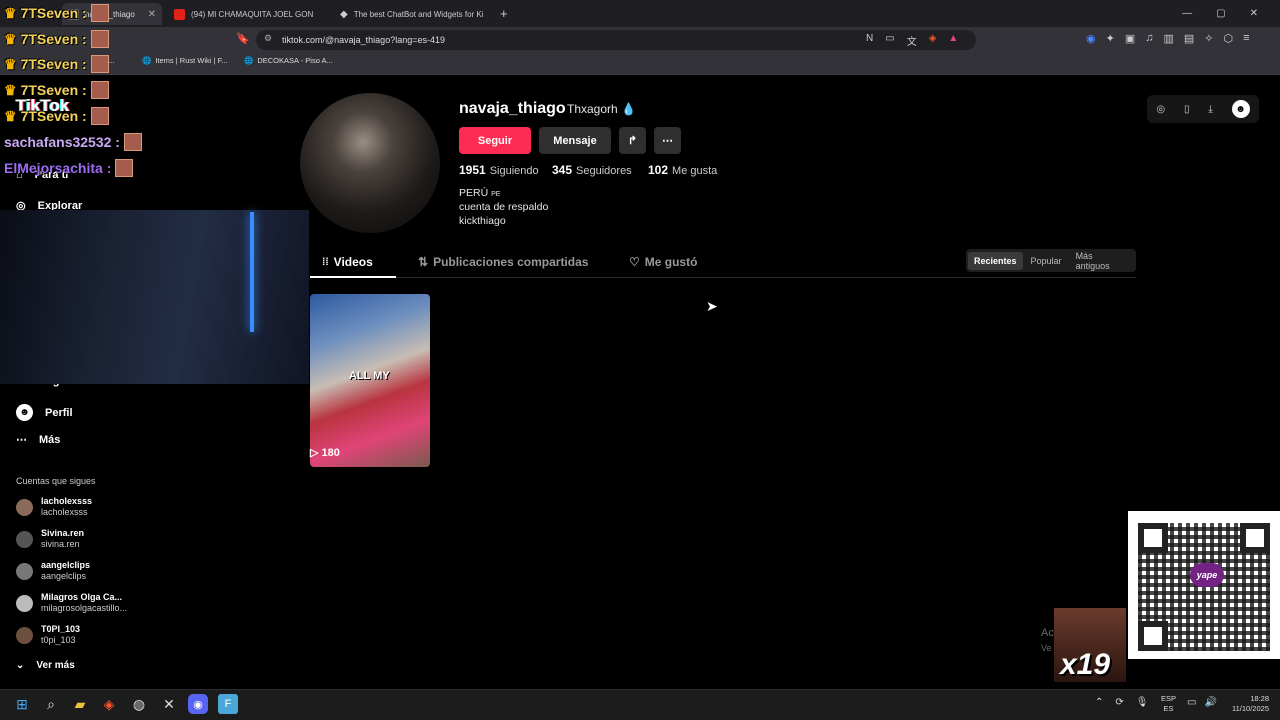  Describe the element at coordinates (592, 170) in the screenshot. I see `followers-stat: 345 Seguidores` at that location.